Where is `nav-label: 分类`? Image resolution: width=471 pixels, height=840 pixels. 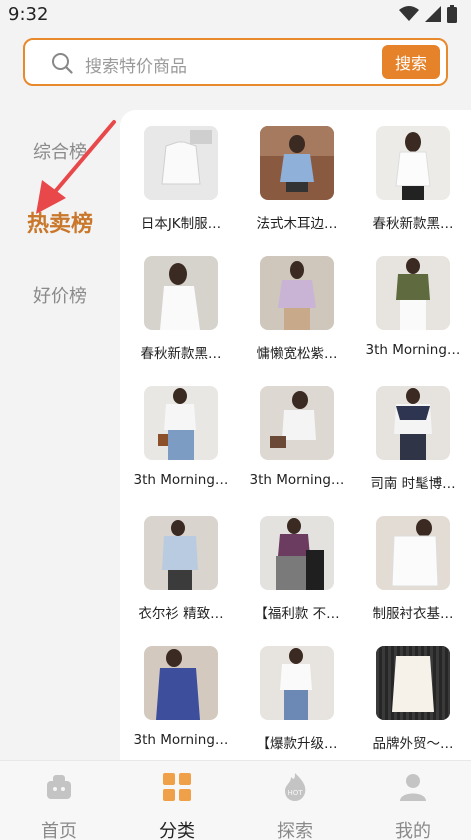
nav-label: 分类 is located at coordinates (177, 830).